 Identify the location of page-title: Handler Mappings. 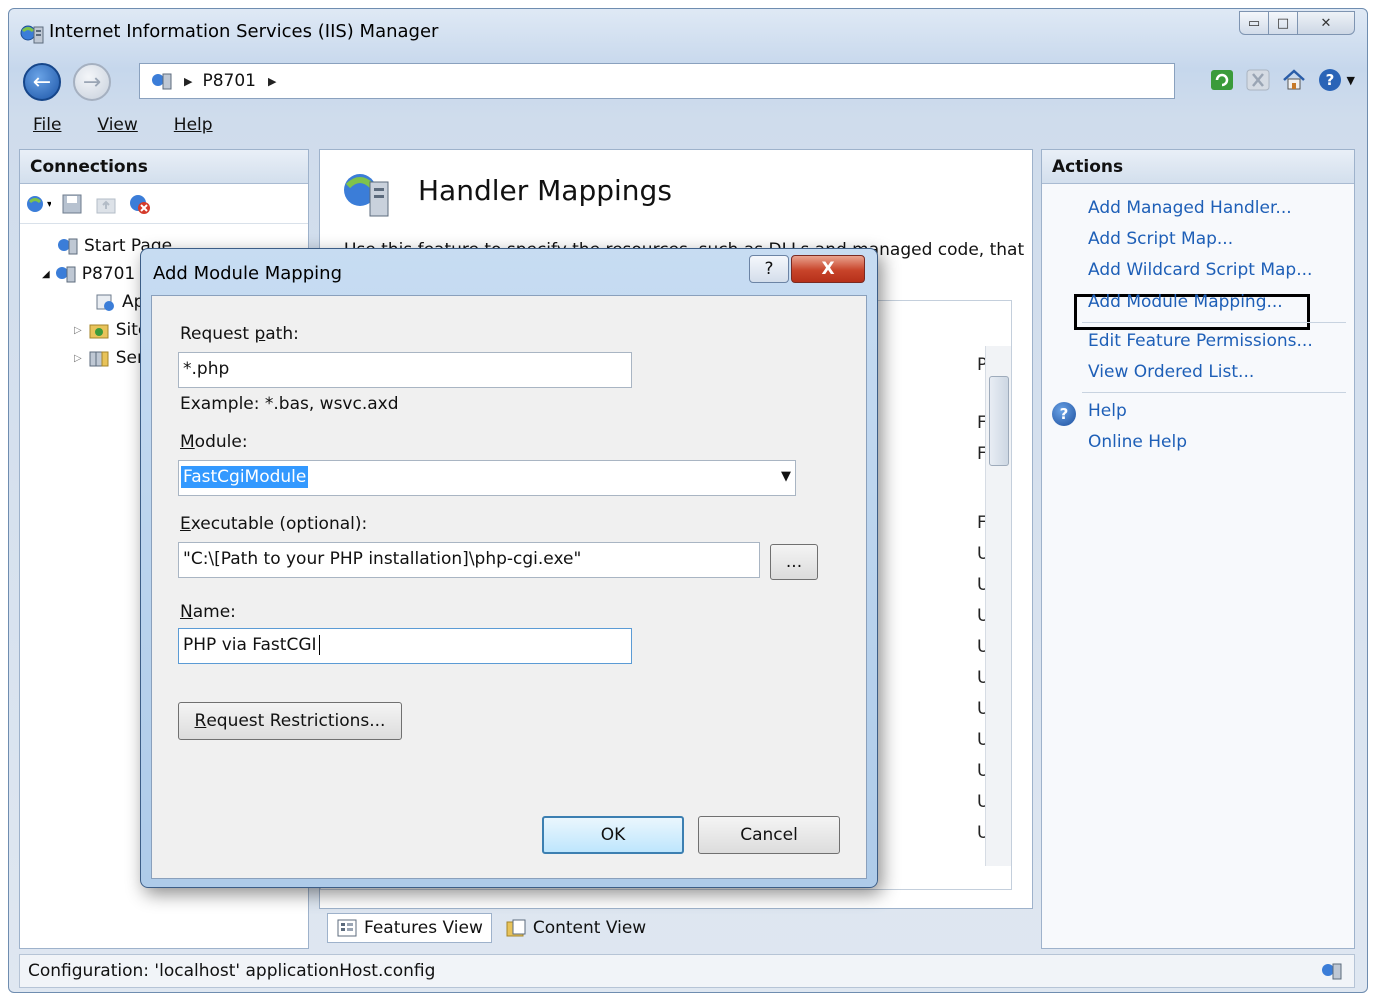
(545, 190).